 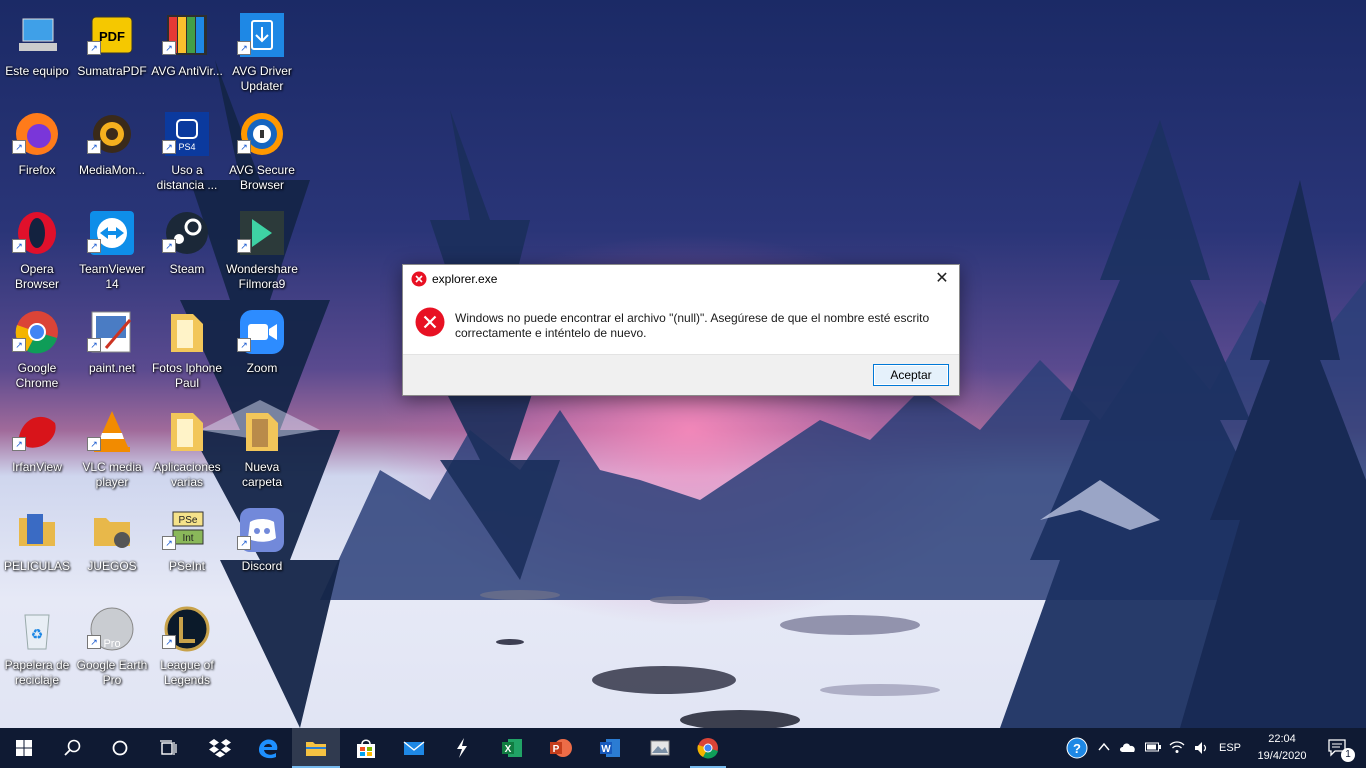 I want to click on desktop-icon-discord: ↗ Discord, so click(x=262, y=547).